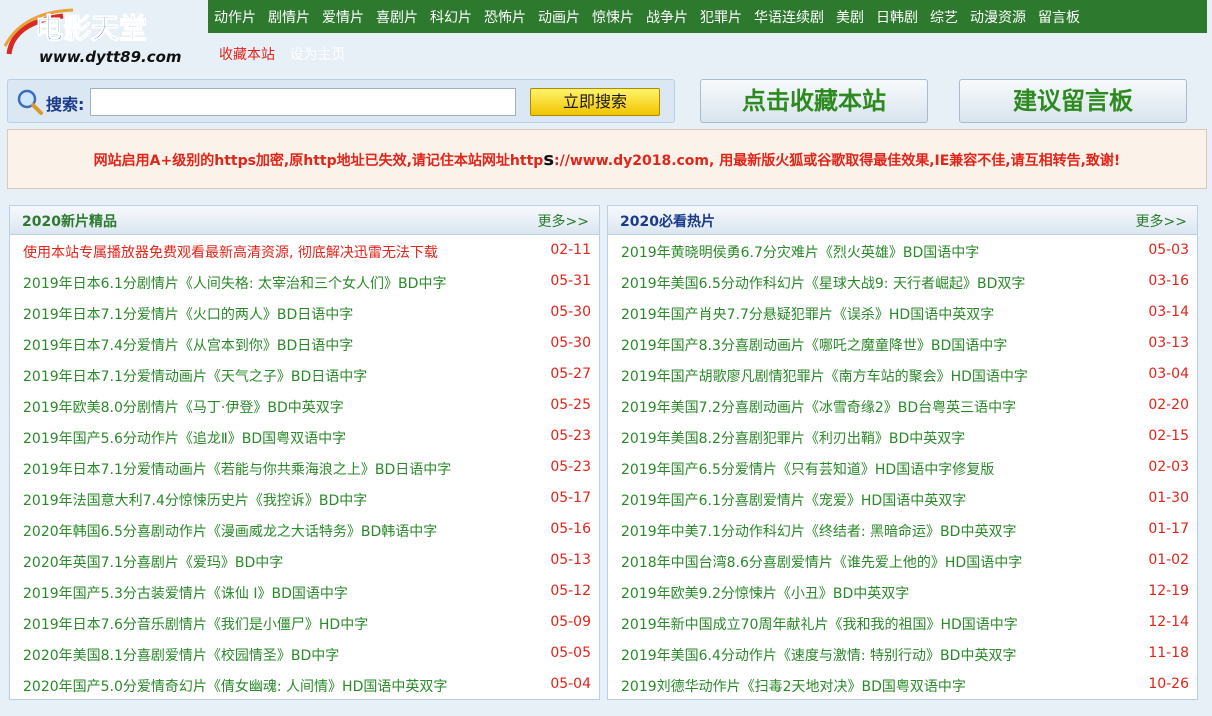  What do you see at coordinates (1168, 250) in the screenshot?
I see `date-label: 05-03` at bounding box center [1168, 250].